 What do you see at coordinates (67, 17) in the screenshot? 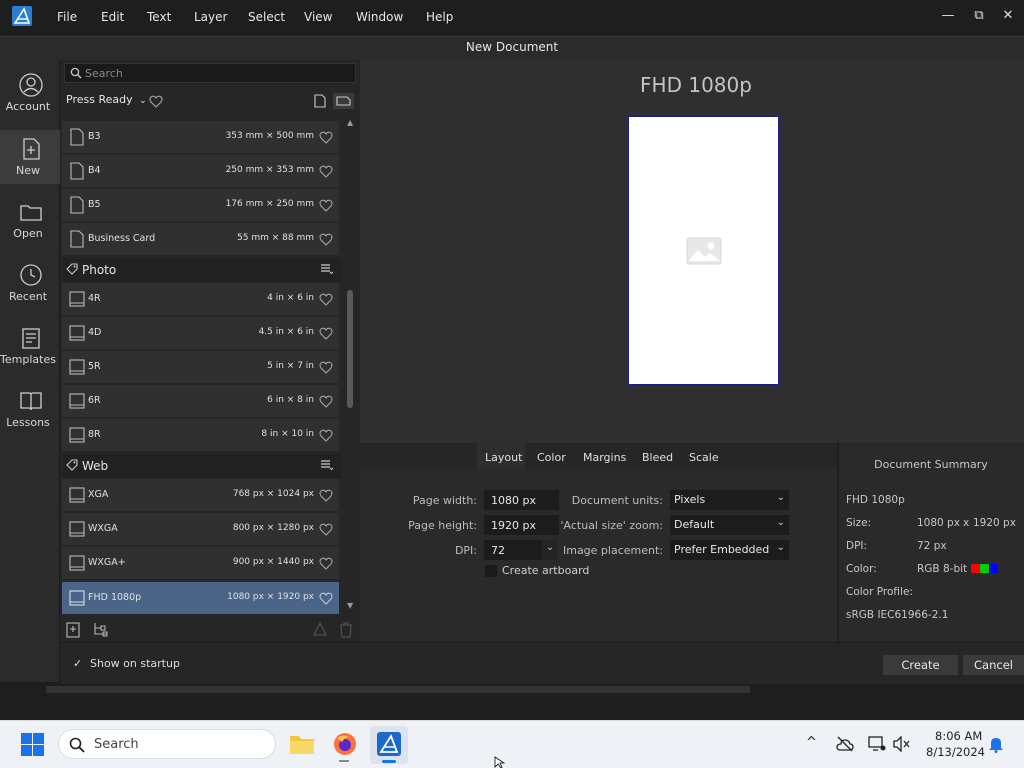
I see `menu-file: File` at bounding box center [67, 17].